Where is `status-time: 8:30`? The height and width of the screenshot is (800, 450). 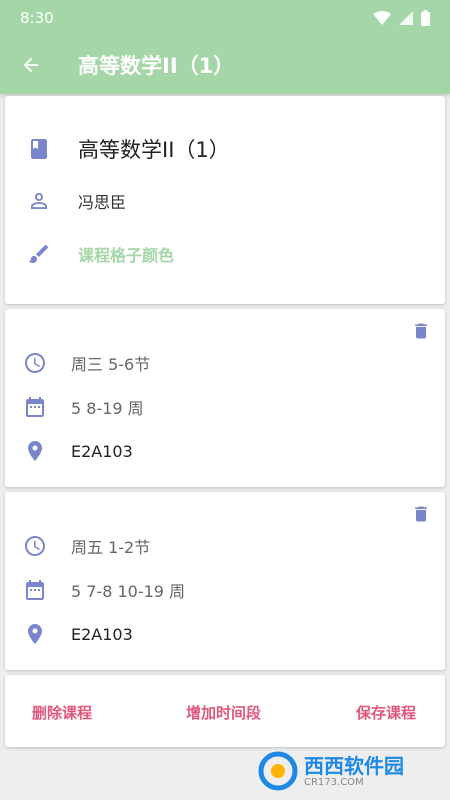 status-time: 8:30 is located at coordinates (37, 18).